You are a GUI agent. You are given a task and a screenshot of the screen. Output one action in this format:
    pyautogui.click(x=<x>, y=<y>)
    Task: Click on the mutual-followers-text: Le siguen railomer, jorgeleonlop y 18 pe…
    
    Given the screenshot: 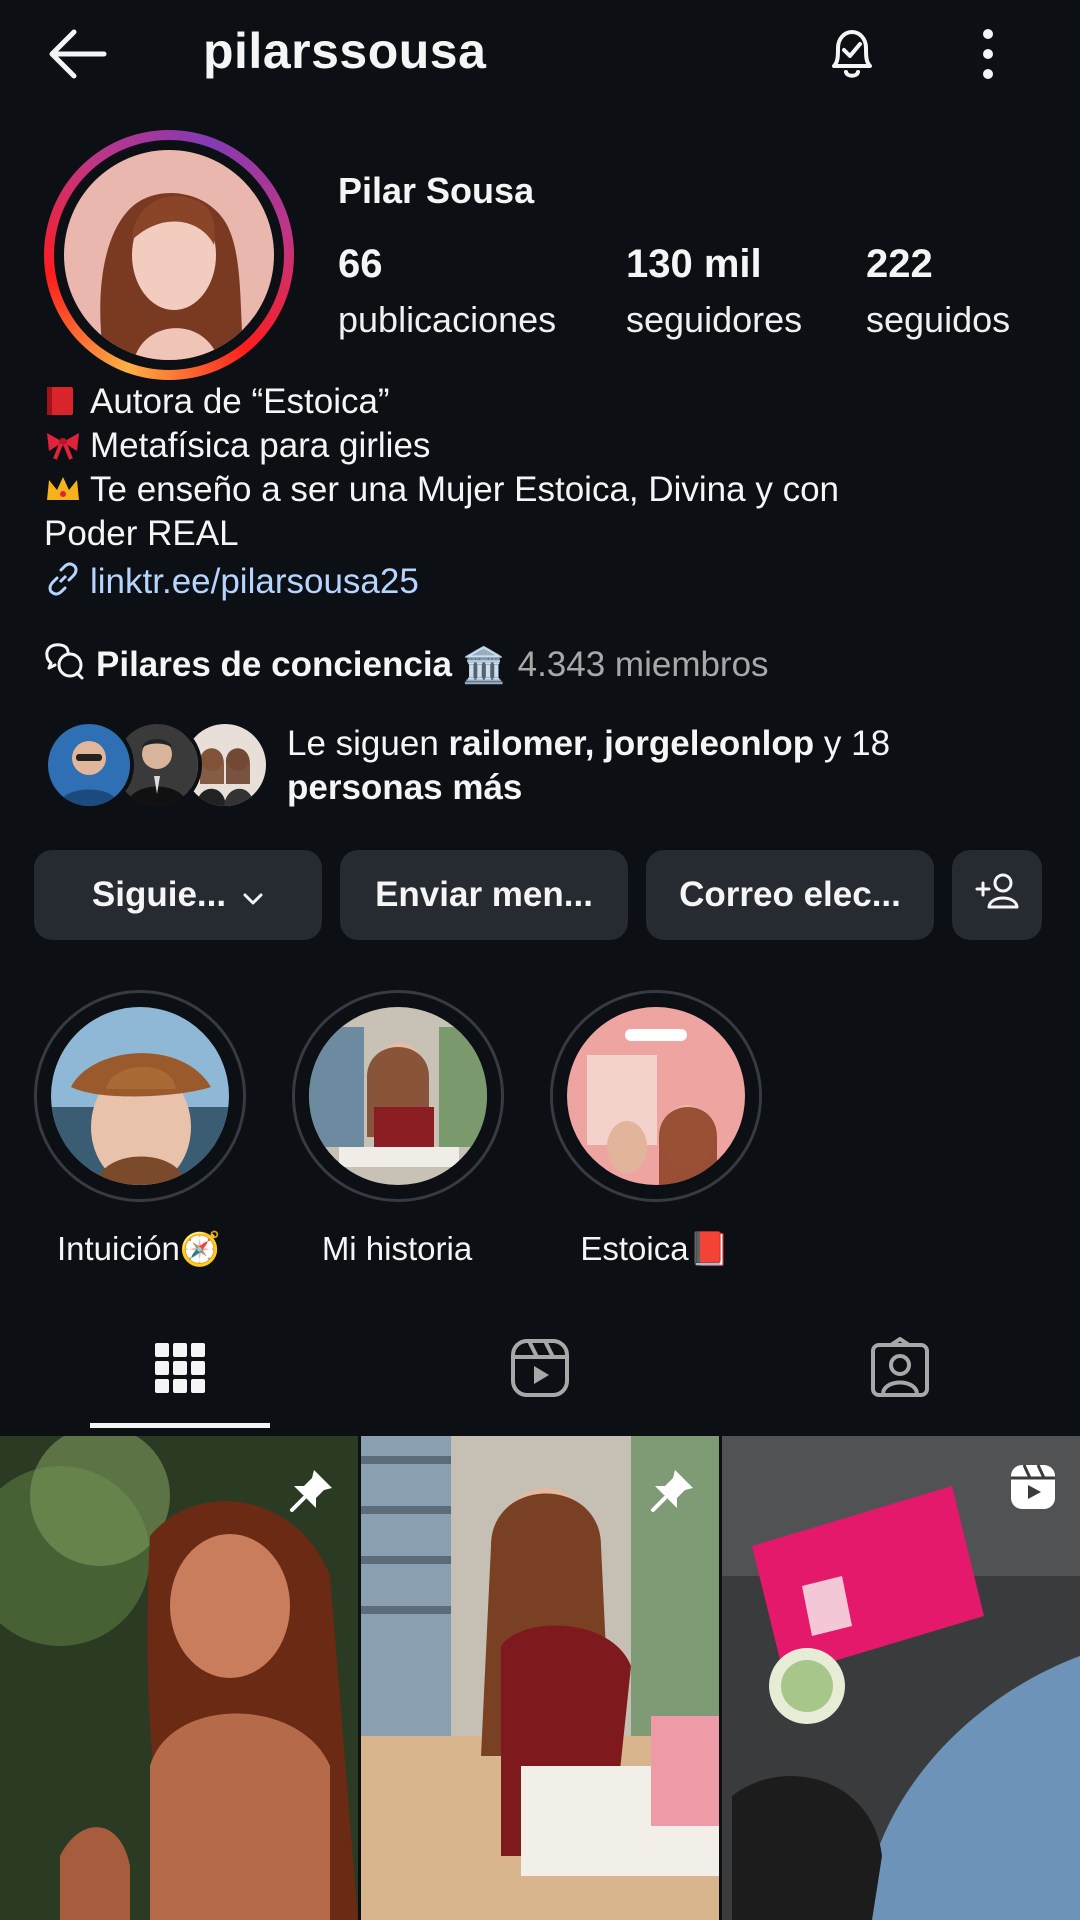 What is the action you would take?
    pyautogui.click(x=657, y=766)
    